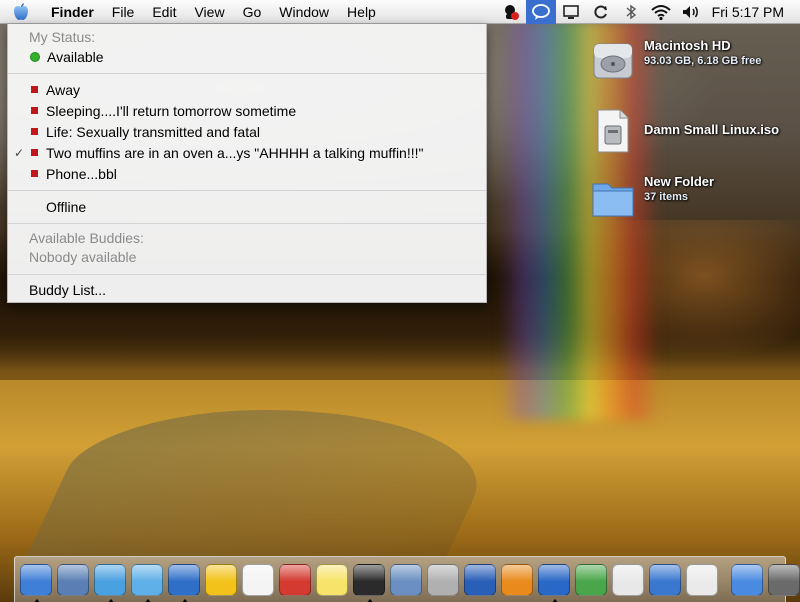 This screenshot has width=800, height=602. What do you see at coordinates (164, 12) in the screenshot?
I see `menu-edit: Edit` at bounding box center [164, 12].